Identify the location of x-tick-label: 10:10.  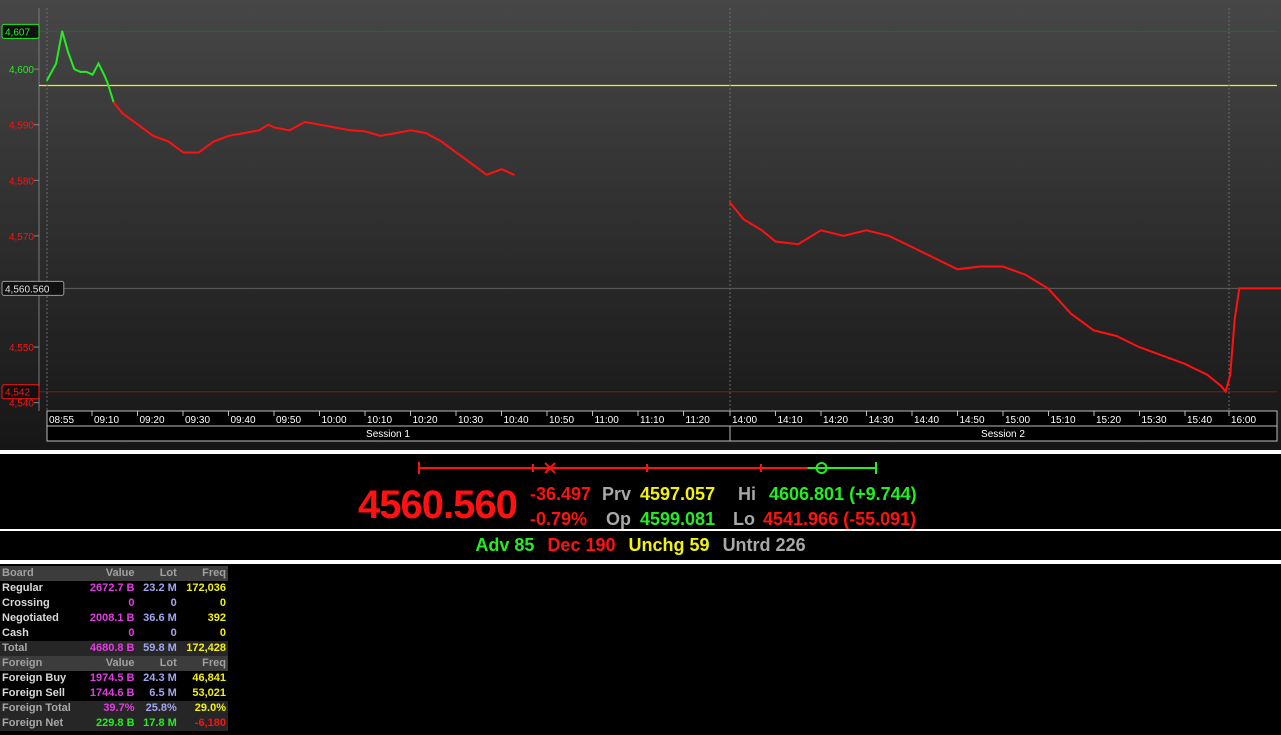
(379, 420).